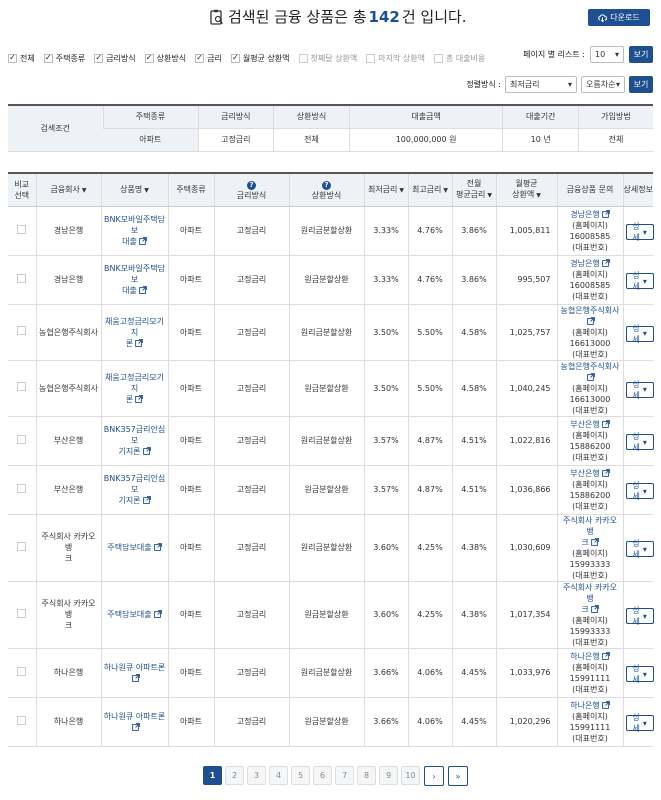  What do you see at coordinates (300, 775) in the screenshot?
I see `page-button-5: 5` at bounding box center [300, 775].